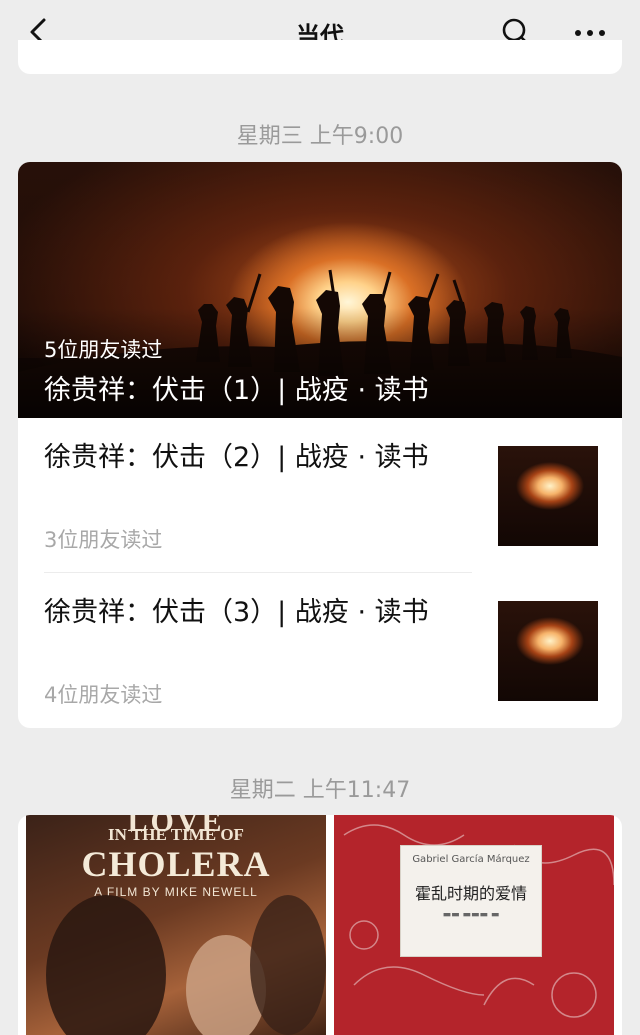 Image resolution: width=640 pixels, height=1035 pixels. I want to click on previous-card, so click(320, 57).